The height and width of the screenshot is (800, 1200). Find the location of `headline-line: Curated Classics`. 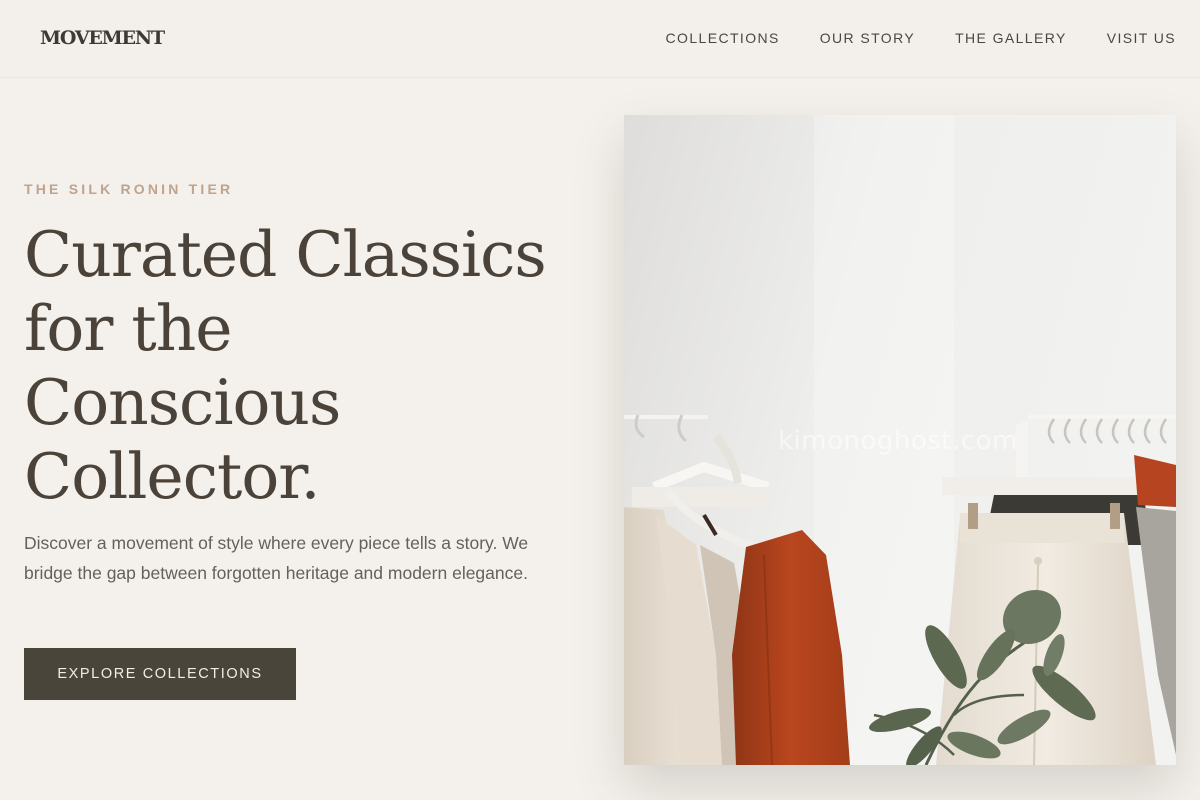

headline-line: Curated Classics is located at coordinates (285, 254).